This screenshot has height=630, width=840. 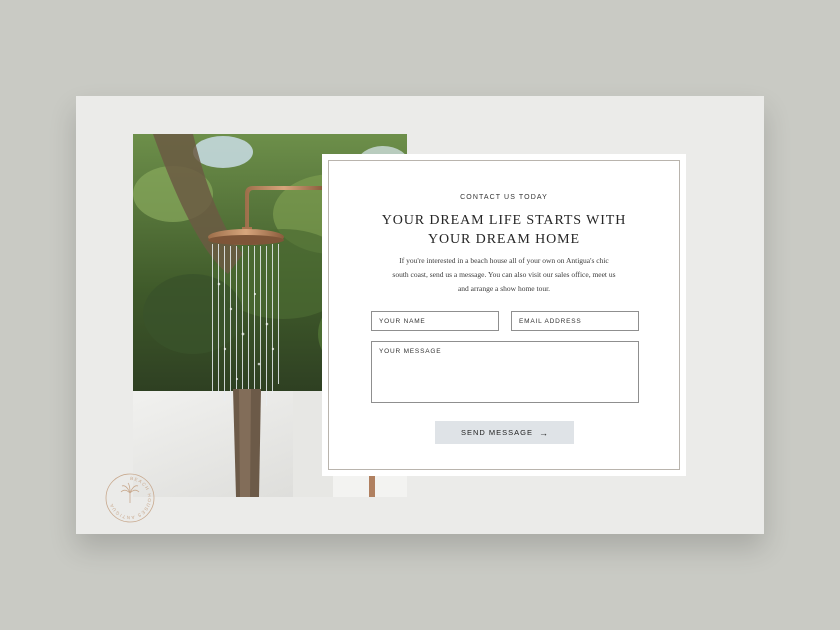 What do you see at coordinates (435, 321) in the screenshot?
I see `name-input: YOUR NAME` at bounding box center [435, 321].